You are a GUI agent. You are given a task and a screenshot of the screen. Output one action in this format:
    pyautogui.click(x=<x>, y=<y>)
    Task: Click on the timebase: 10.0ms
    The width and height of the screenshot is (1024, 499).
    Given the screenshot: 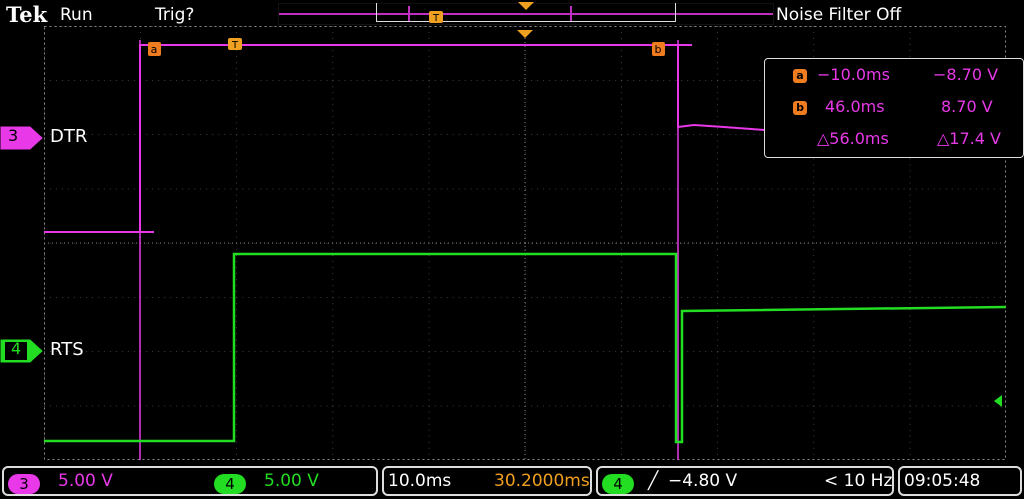 What is the action you would take?
    pyautogui.click(x=420, y=481)
    